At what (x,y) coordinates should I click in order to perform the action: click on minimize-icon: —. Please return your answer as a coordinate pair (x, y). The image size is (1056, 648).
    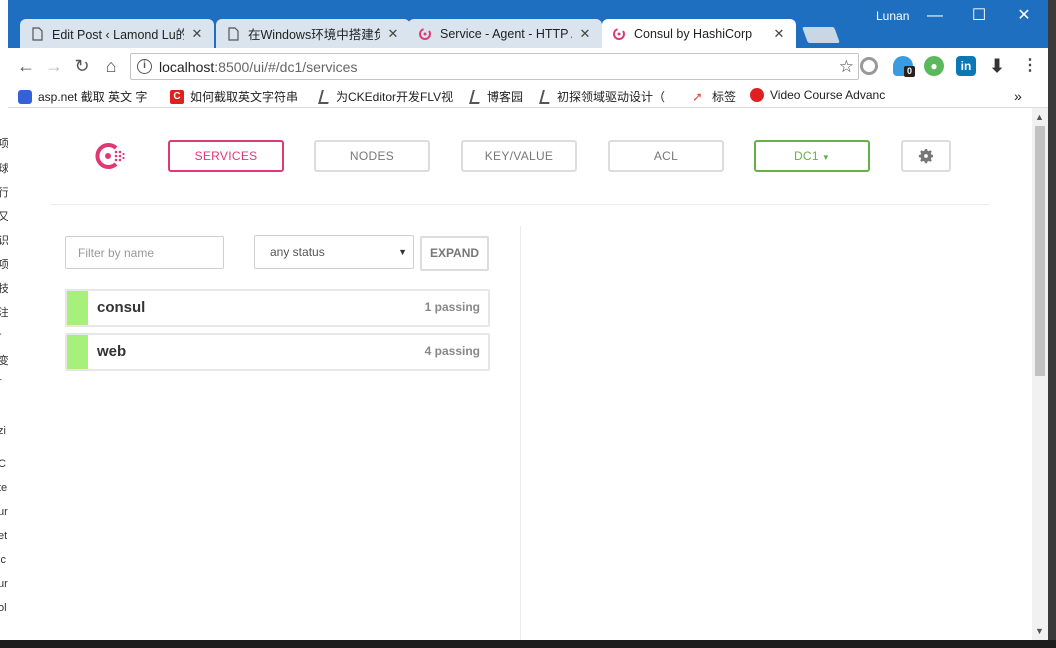
    Looking at the image, I should click on (935, 16).